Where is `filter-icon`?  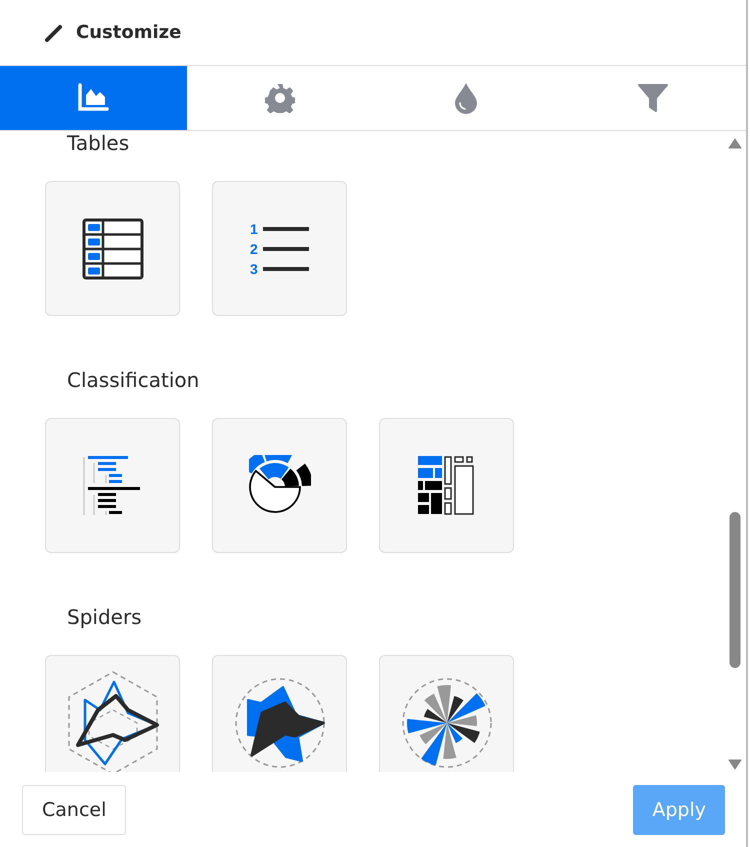
filter-icon is located at coordinates (652, 98).